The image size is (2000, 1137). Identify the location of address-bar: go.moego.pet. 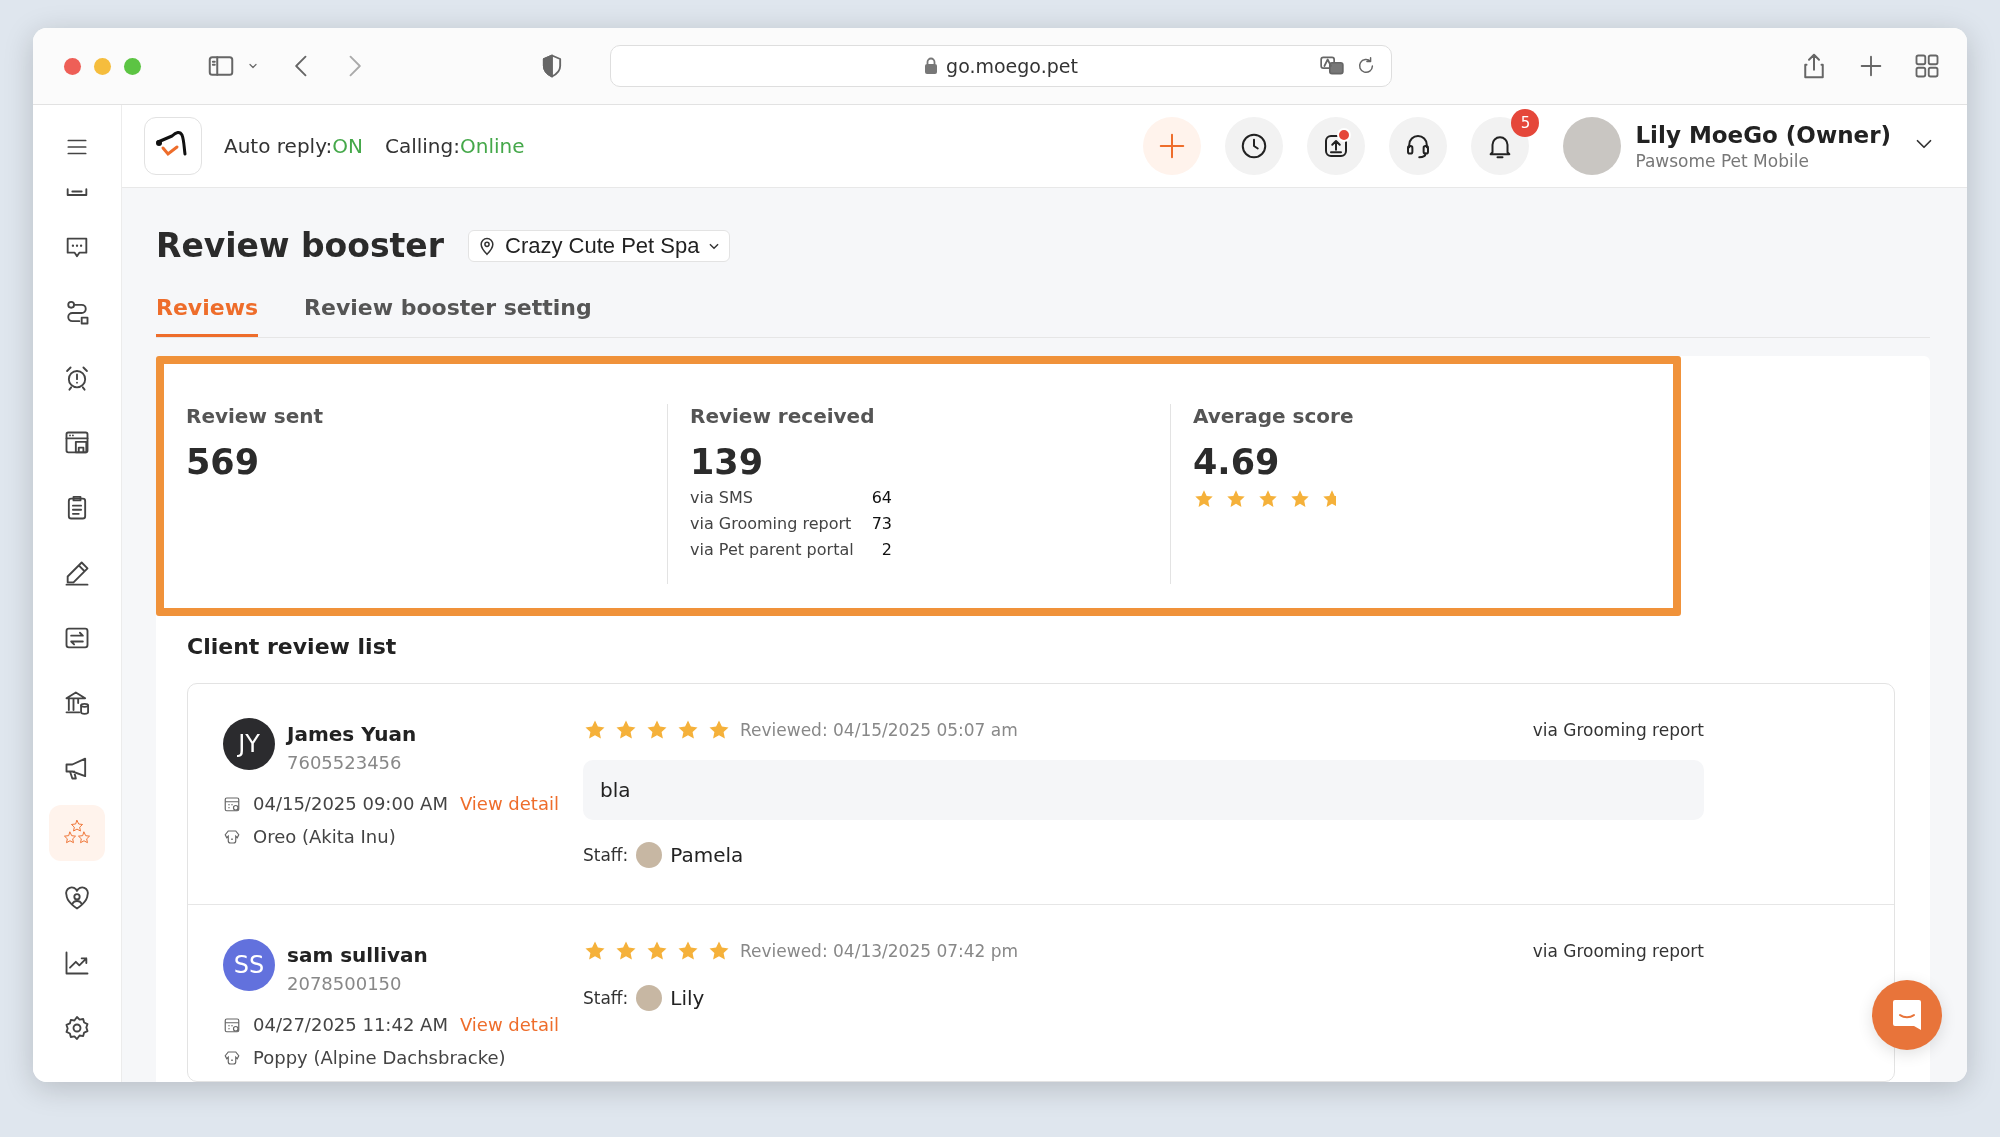
(1001, 66).